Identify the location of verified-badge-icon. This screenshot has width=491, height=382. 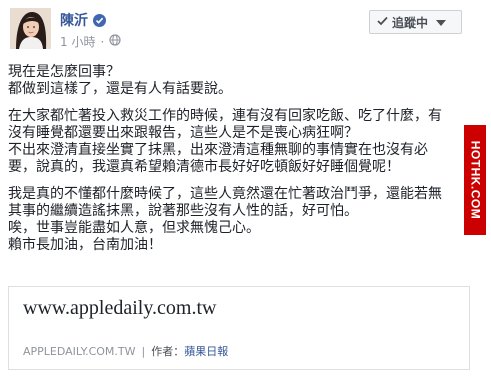
(99, 20).